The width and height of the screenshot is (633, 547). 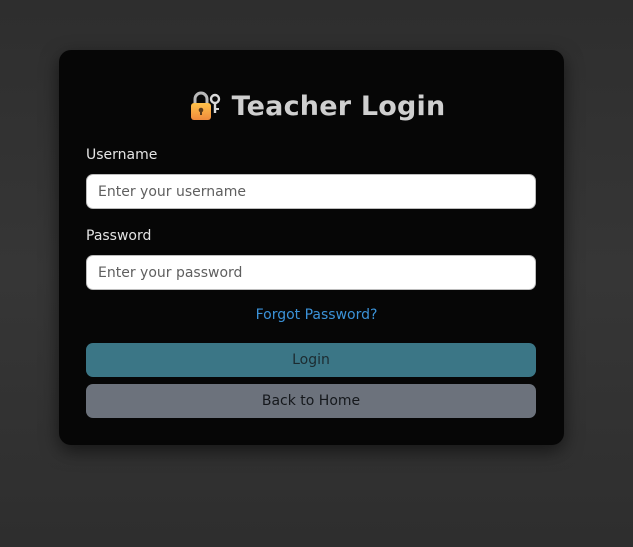 What do you see at coordinates (311, 401) in the screenshot?
I see `back-to-home-button: Back to Home` at bounding box center [311, 401].